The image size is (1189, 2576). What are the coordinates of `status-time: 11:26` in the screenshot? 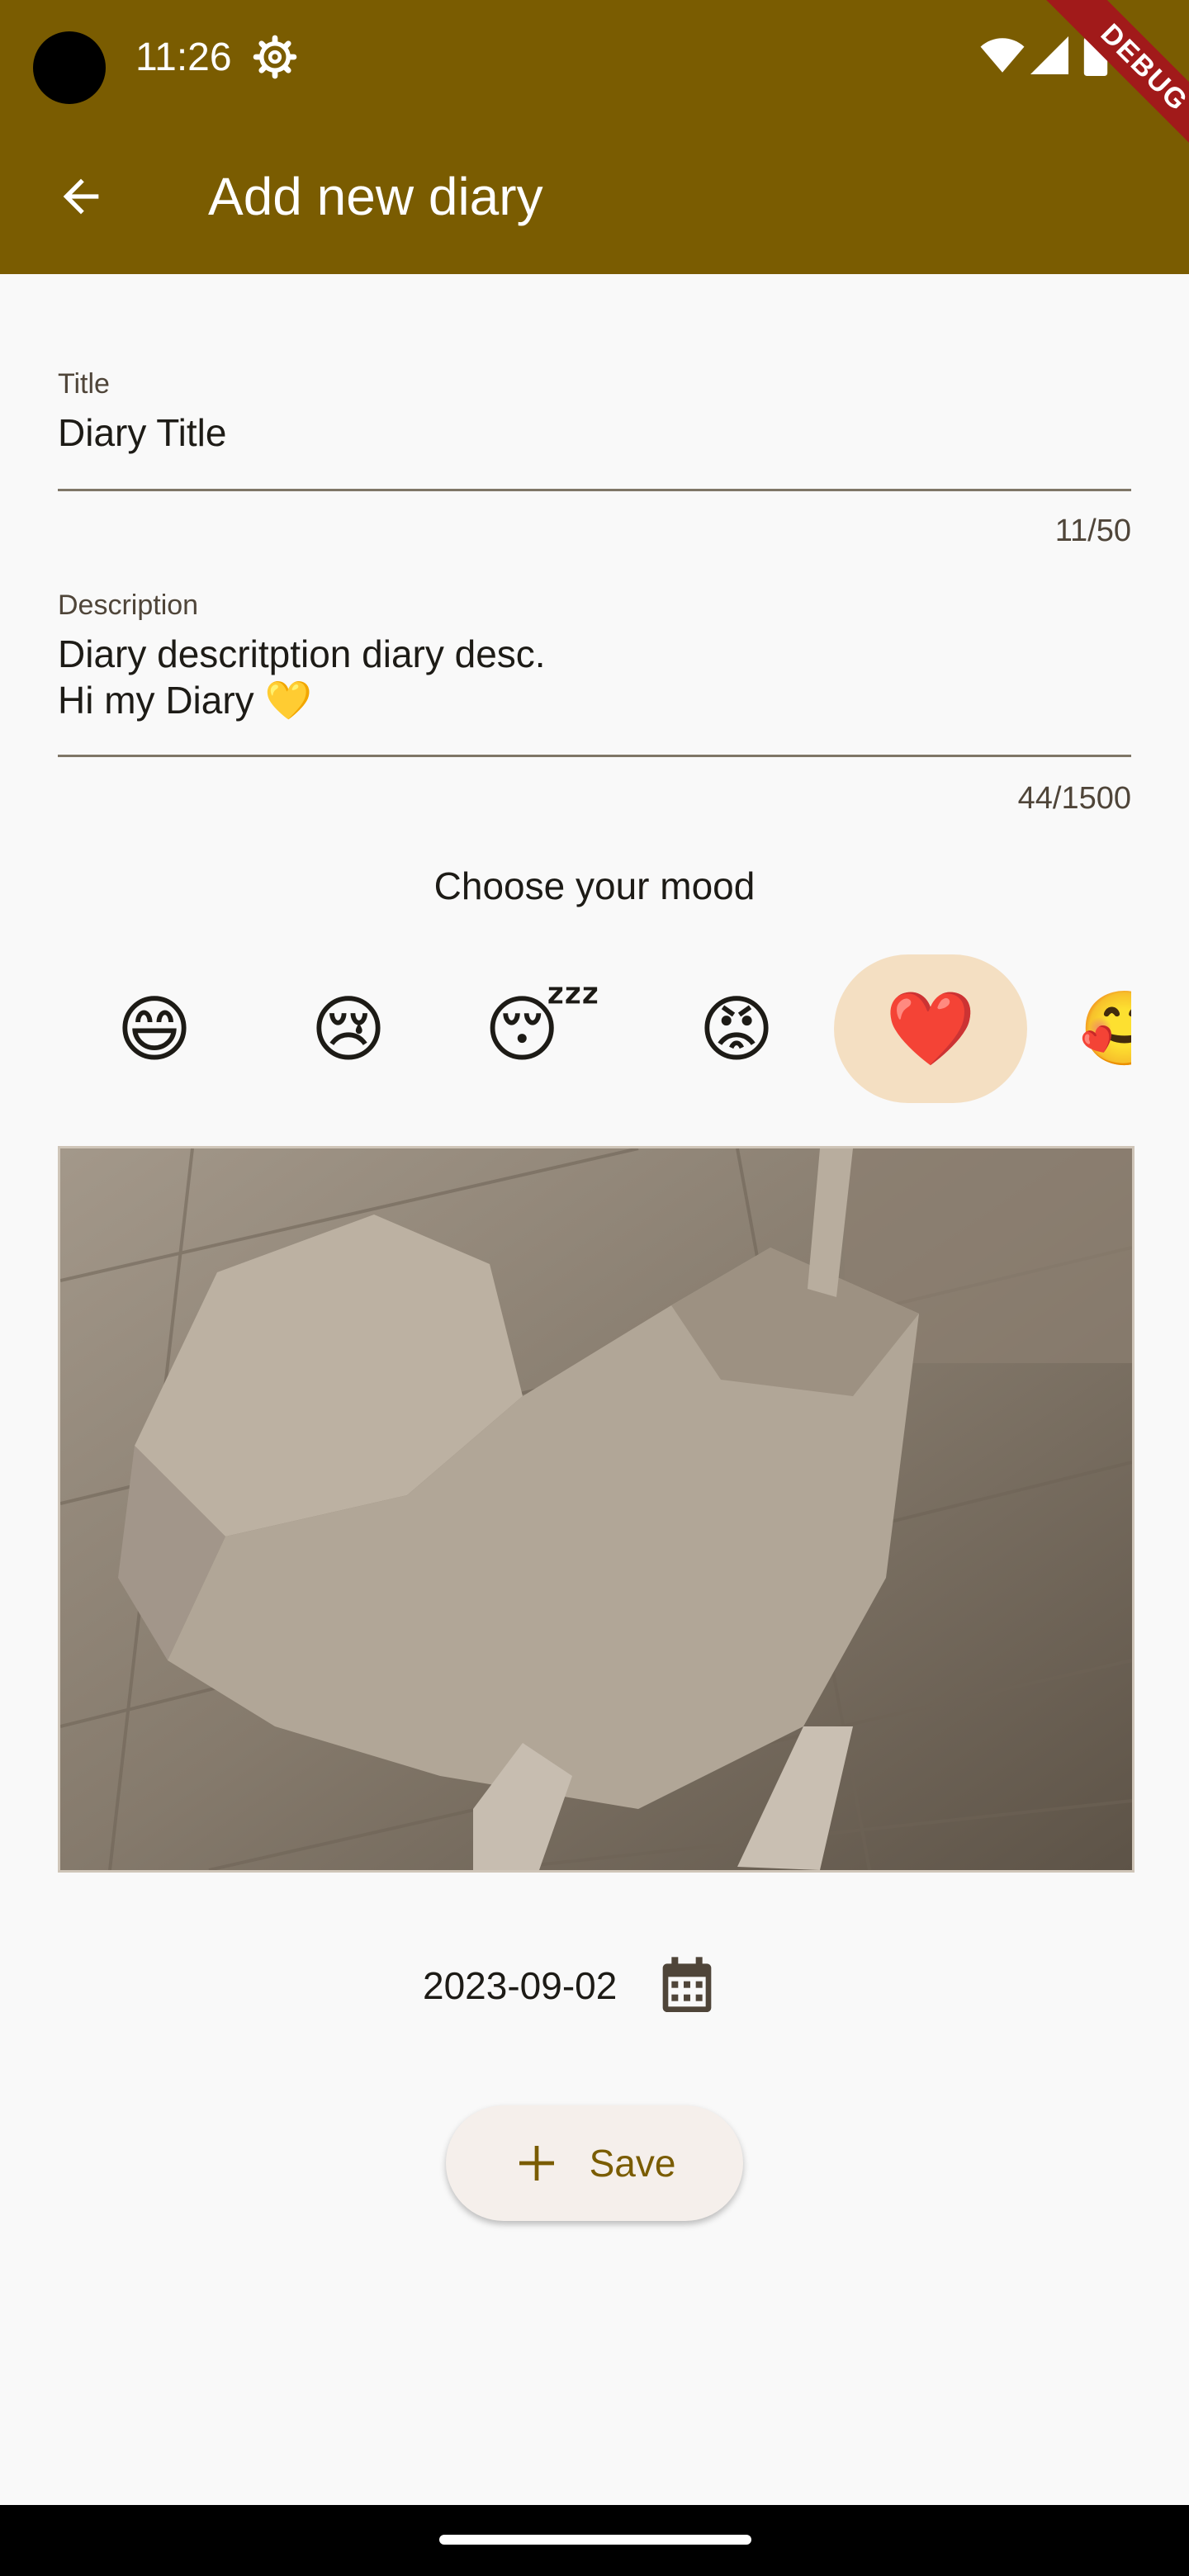 It's located at (183, 57).